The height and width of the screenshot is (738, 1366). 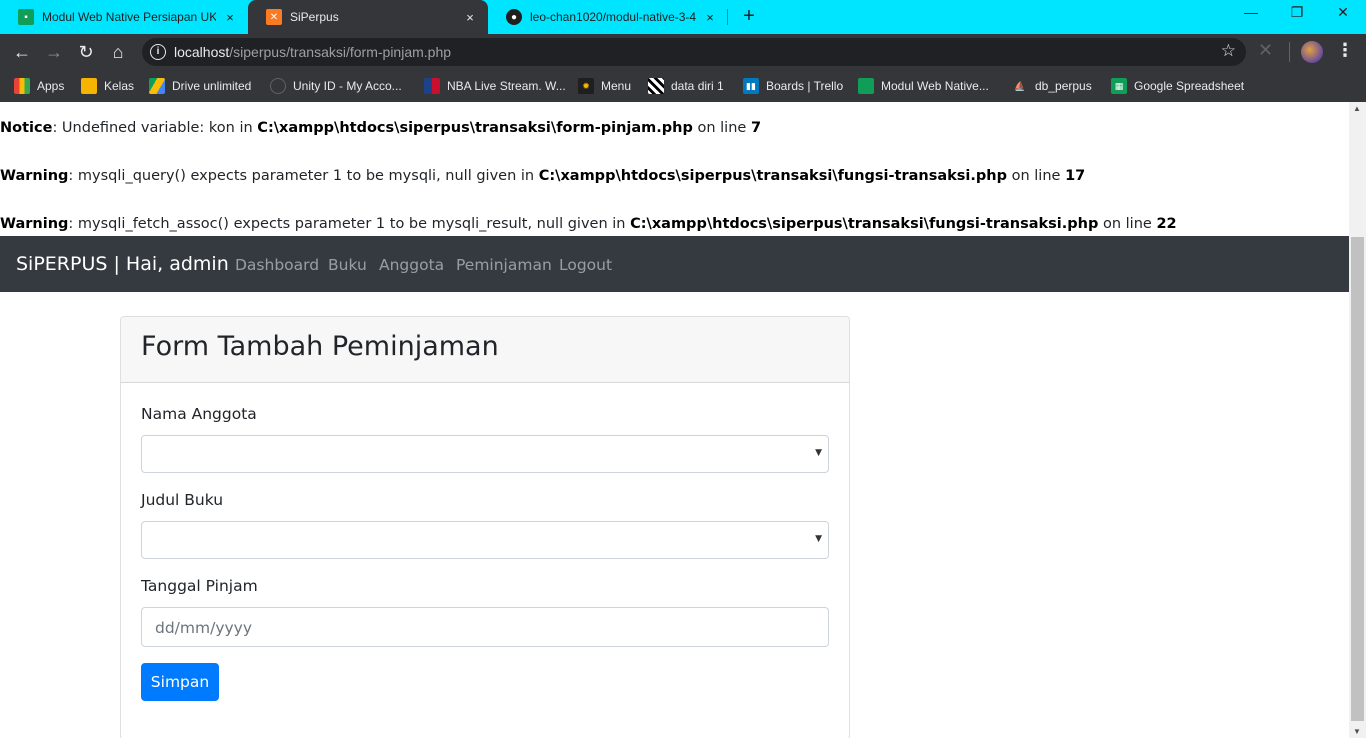 I want to click on bookmark-trello: ▮▮ Boards | Trello, so click(x=793, y=86).